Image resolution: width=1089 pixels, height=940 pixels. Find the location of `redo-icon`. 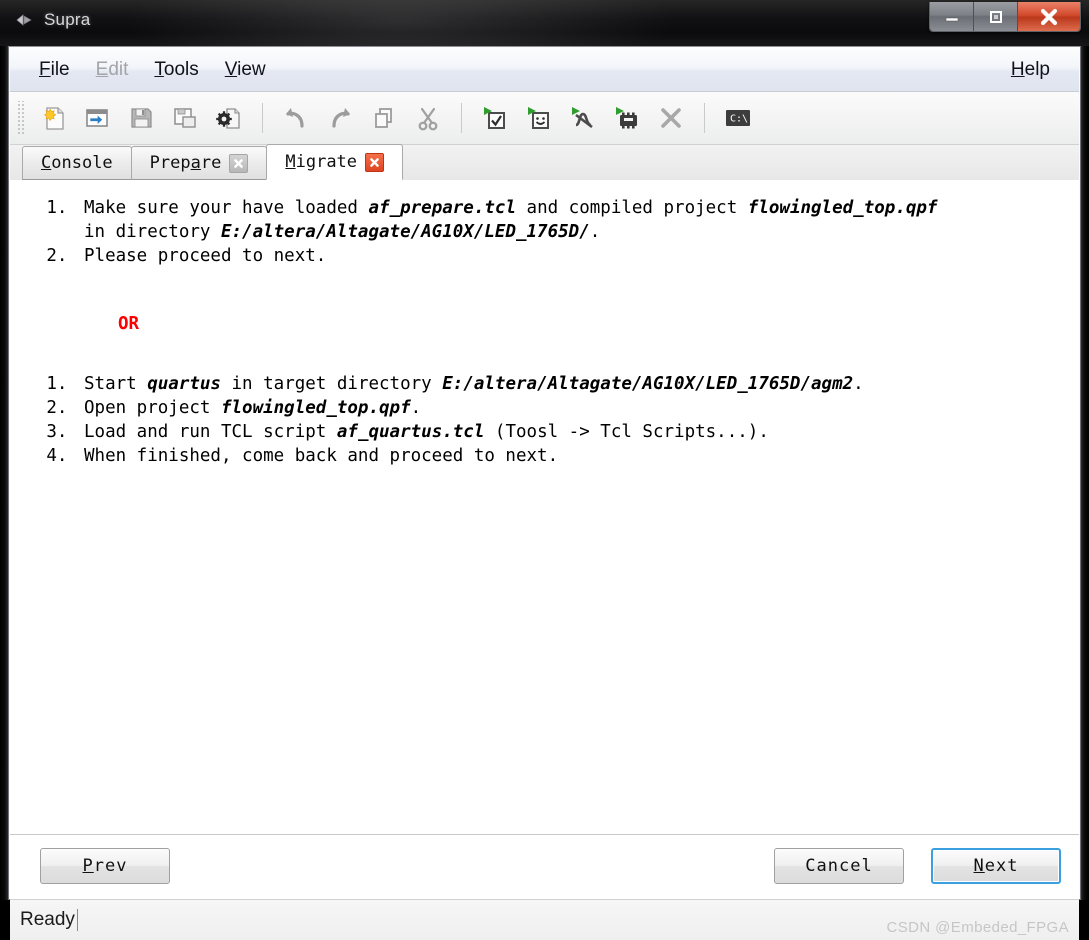

redo-icon is located at coordinates (340, 118).